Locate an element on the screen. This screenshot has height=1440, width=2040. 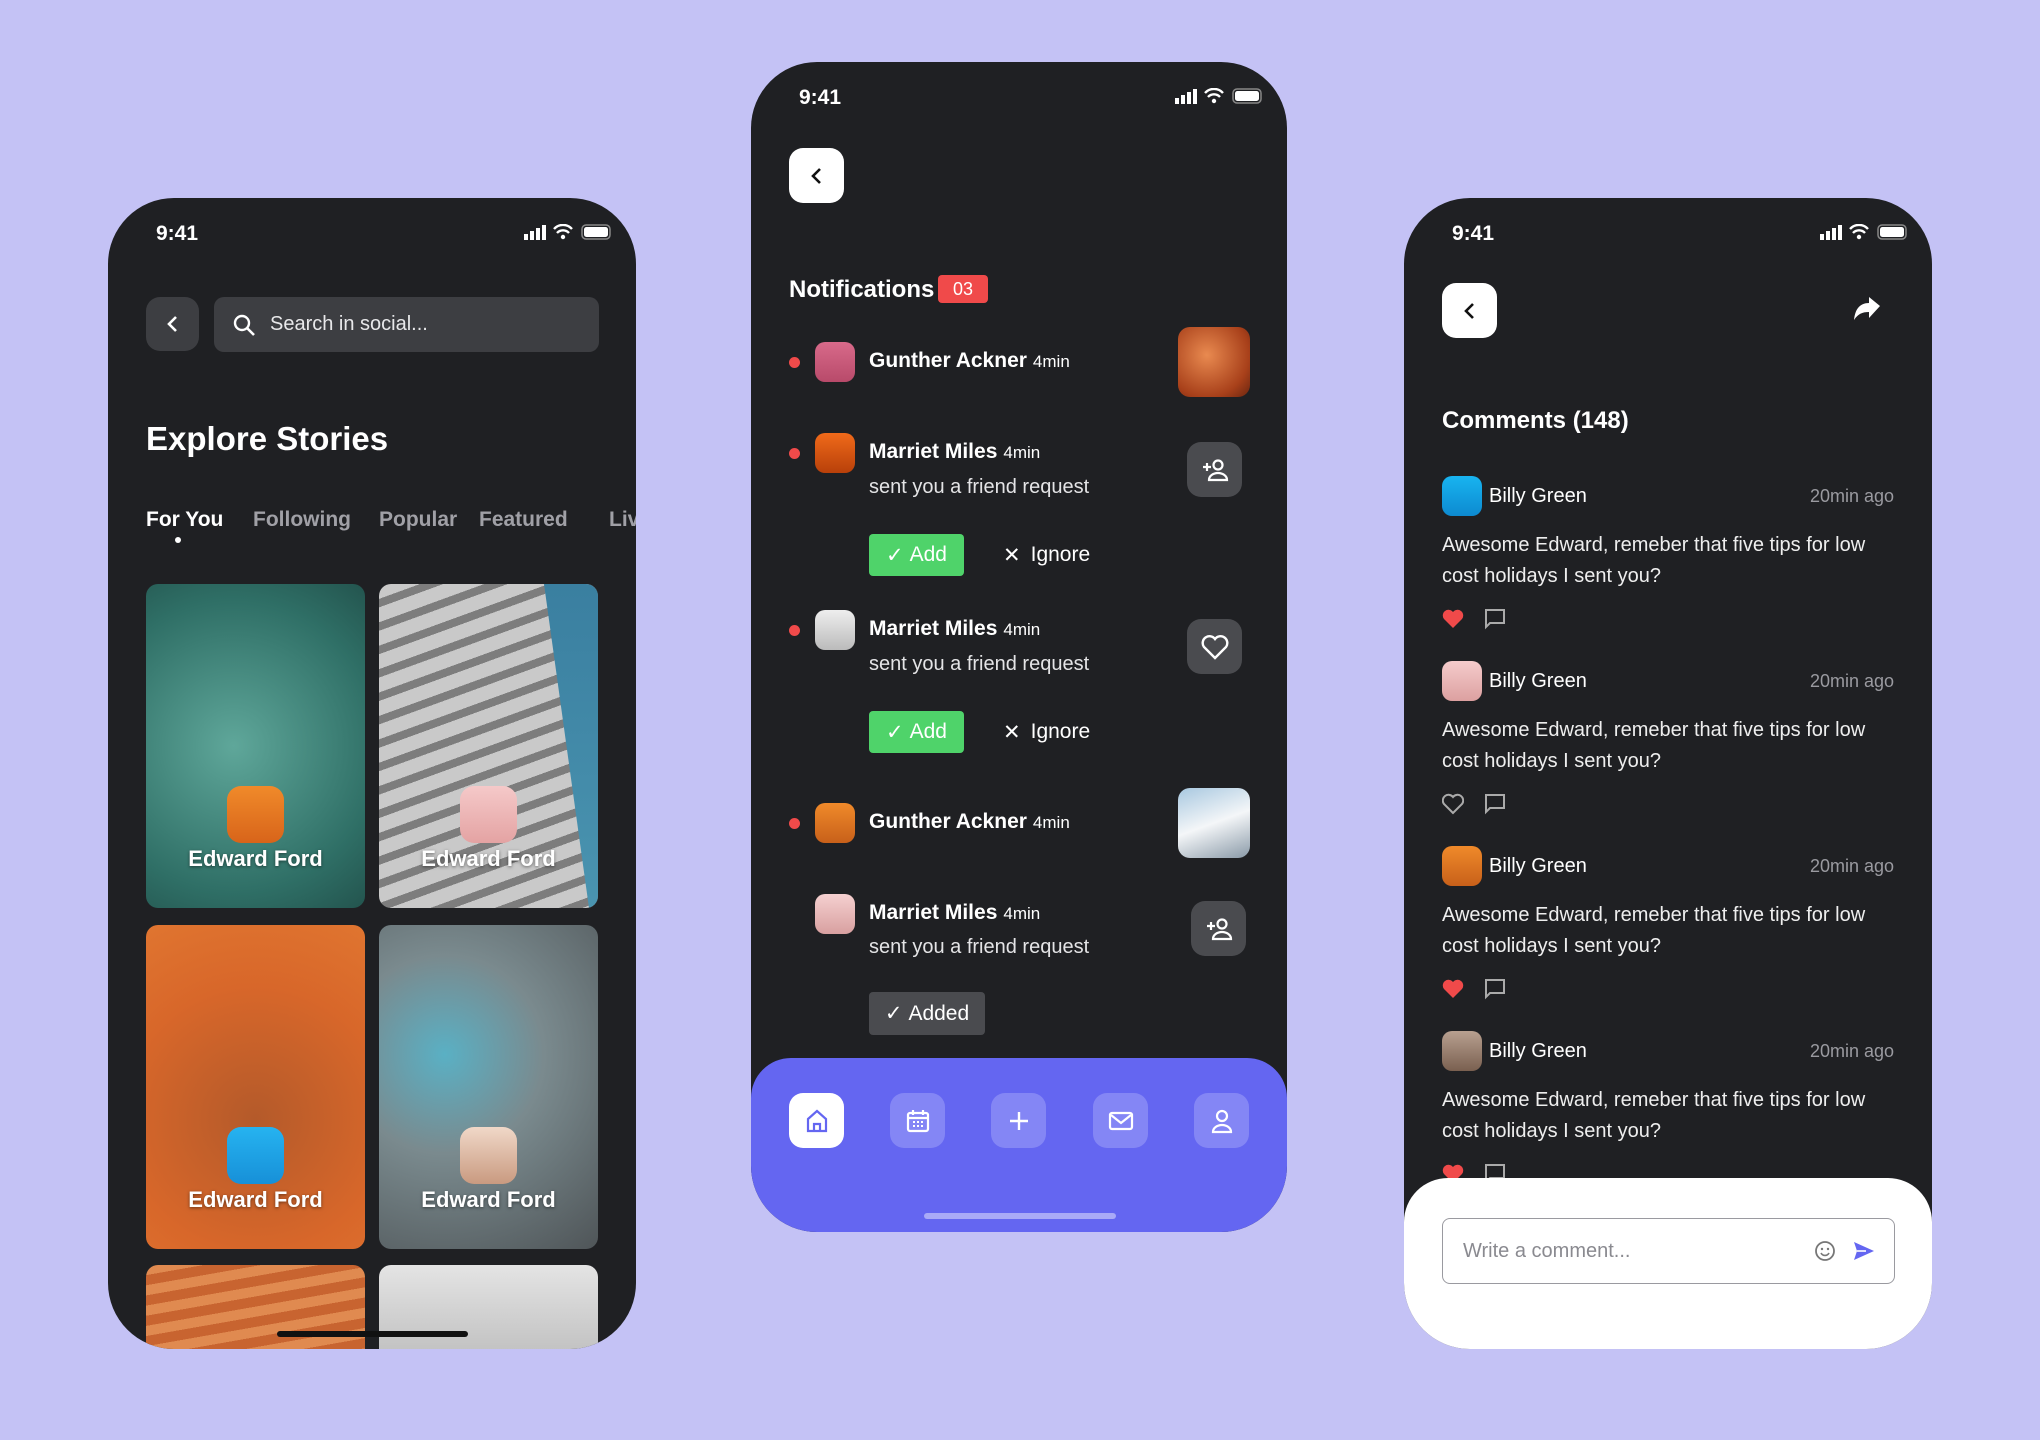
mail-icon is located at coordinates (1120, 1120).